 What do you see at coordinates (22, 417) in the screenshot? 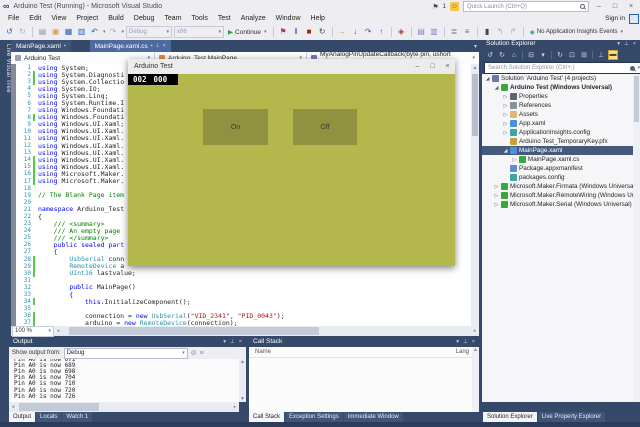
I see `panel-tab-output: Output` at bounding box center [22, 417].